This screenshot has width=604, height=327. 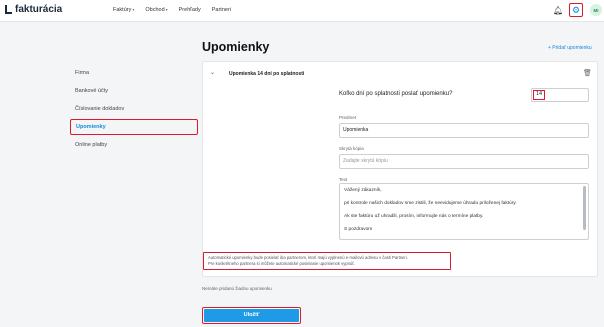 I want to click on sidebar-item-firma: Firma, so click(x=134, y=73).